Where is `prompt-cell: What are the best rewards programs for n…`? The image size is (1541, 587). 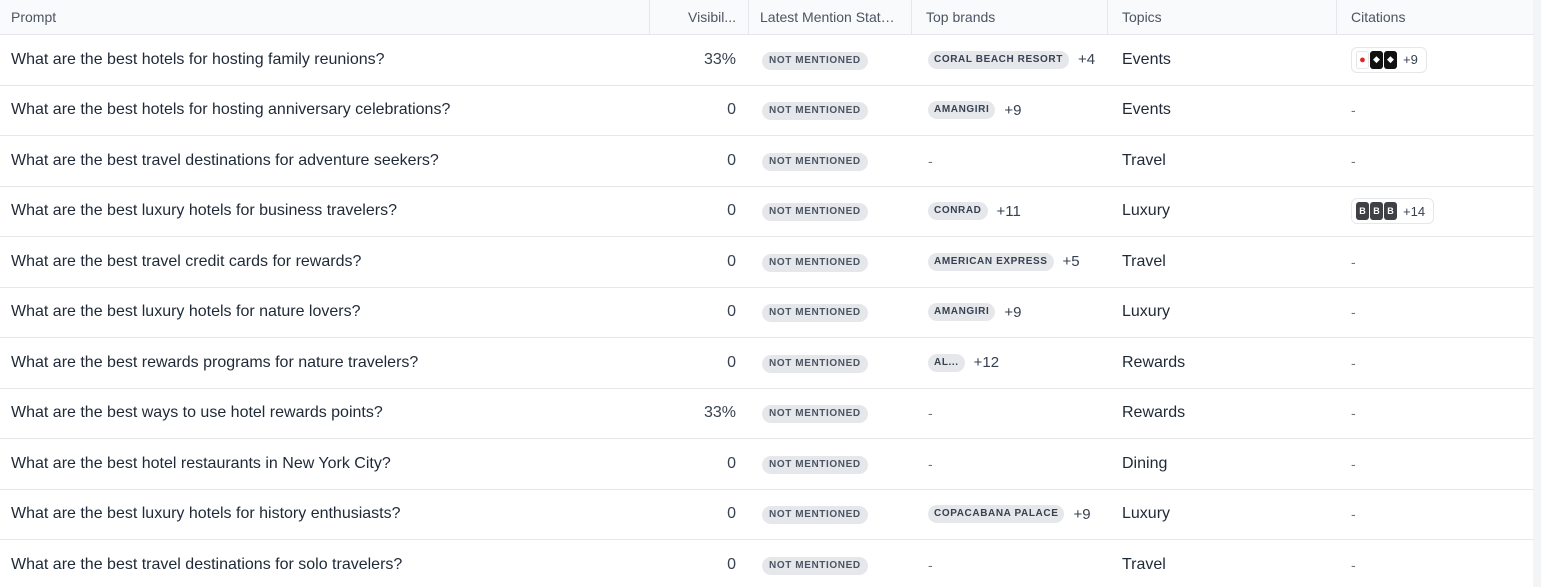 prompt-cell: What are the best rewards programs for n… is located at coordinates (325, 363).